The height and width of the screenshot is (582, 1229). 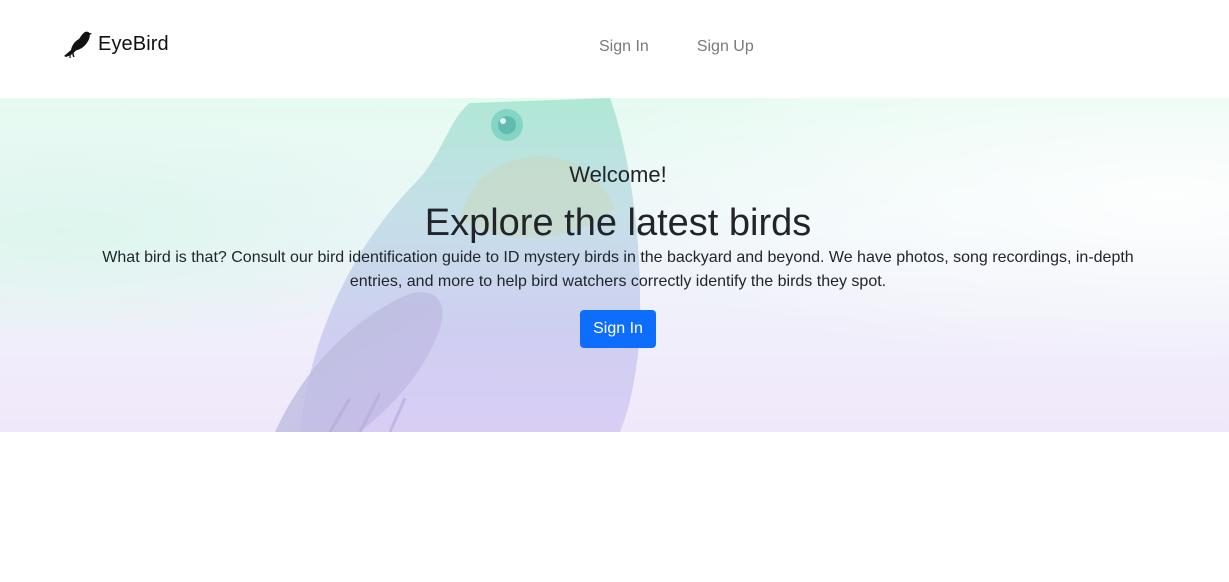 What do you see at coordinates (133, 44) in the screenshot?
I see `brand-name: EyeBird` at bounding box center [133, 44].